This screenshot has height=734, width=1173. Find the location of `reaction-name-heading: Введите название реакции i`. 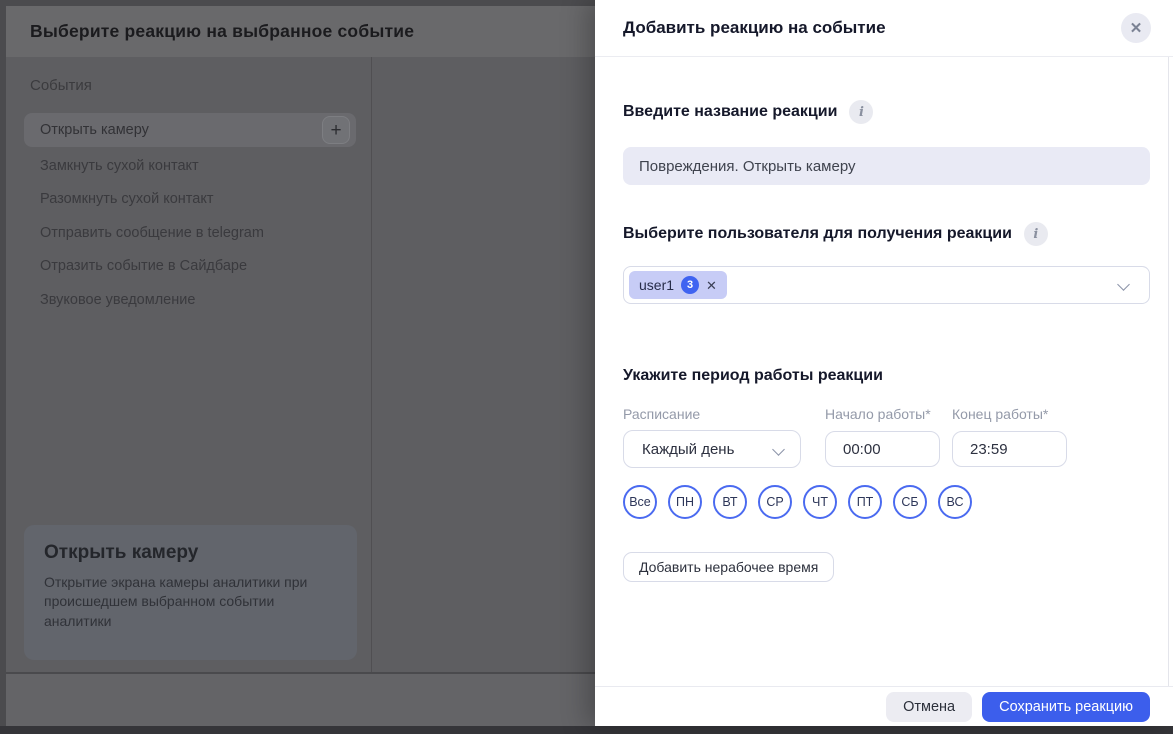

reaction-name-heading: Введите название реакции i is located at coordinates (886, 112).